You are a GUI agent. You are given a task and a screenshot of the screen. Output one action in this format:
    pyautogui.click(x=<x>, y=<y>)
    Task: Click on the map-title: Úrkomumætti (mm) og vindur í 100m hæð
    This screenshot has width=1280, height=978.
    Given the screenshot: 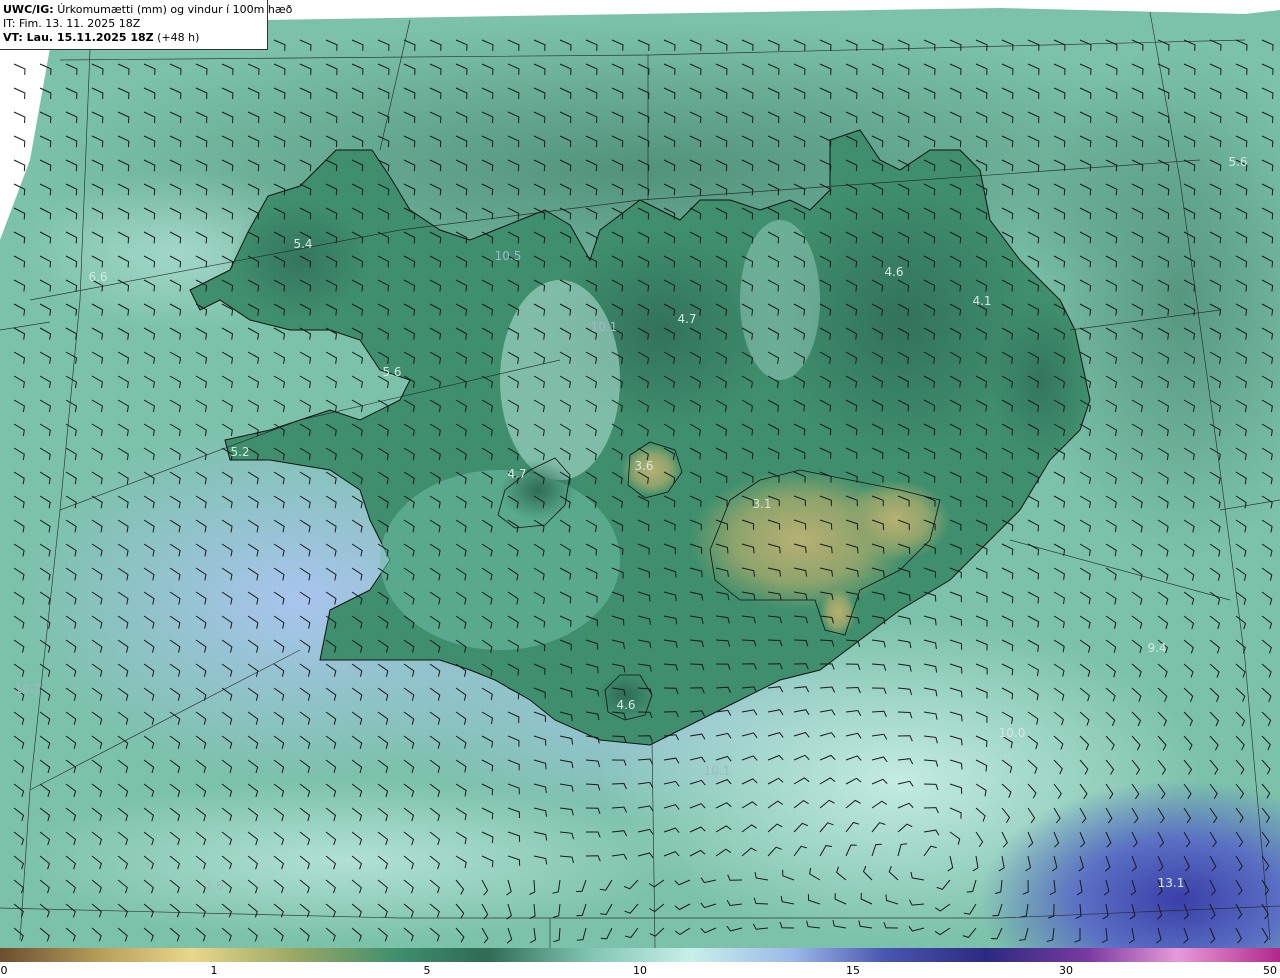 What is the action you would take?
    pyautogui.click(x=175, y=9)
    